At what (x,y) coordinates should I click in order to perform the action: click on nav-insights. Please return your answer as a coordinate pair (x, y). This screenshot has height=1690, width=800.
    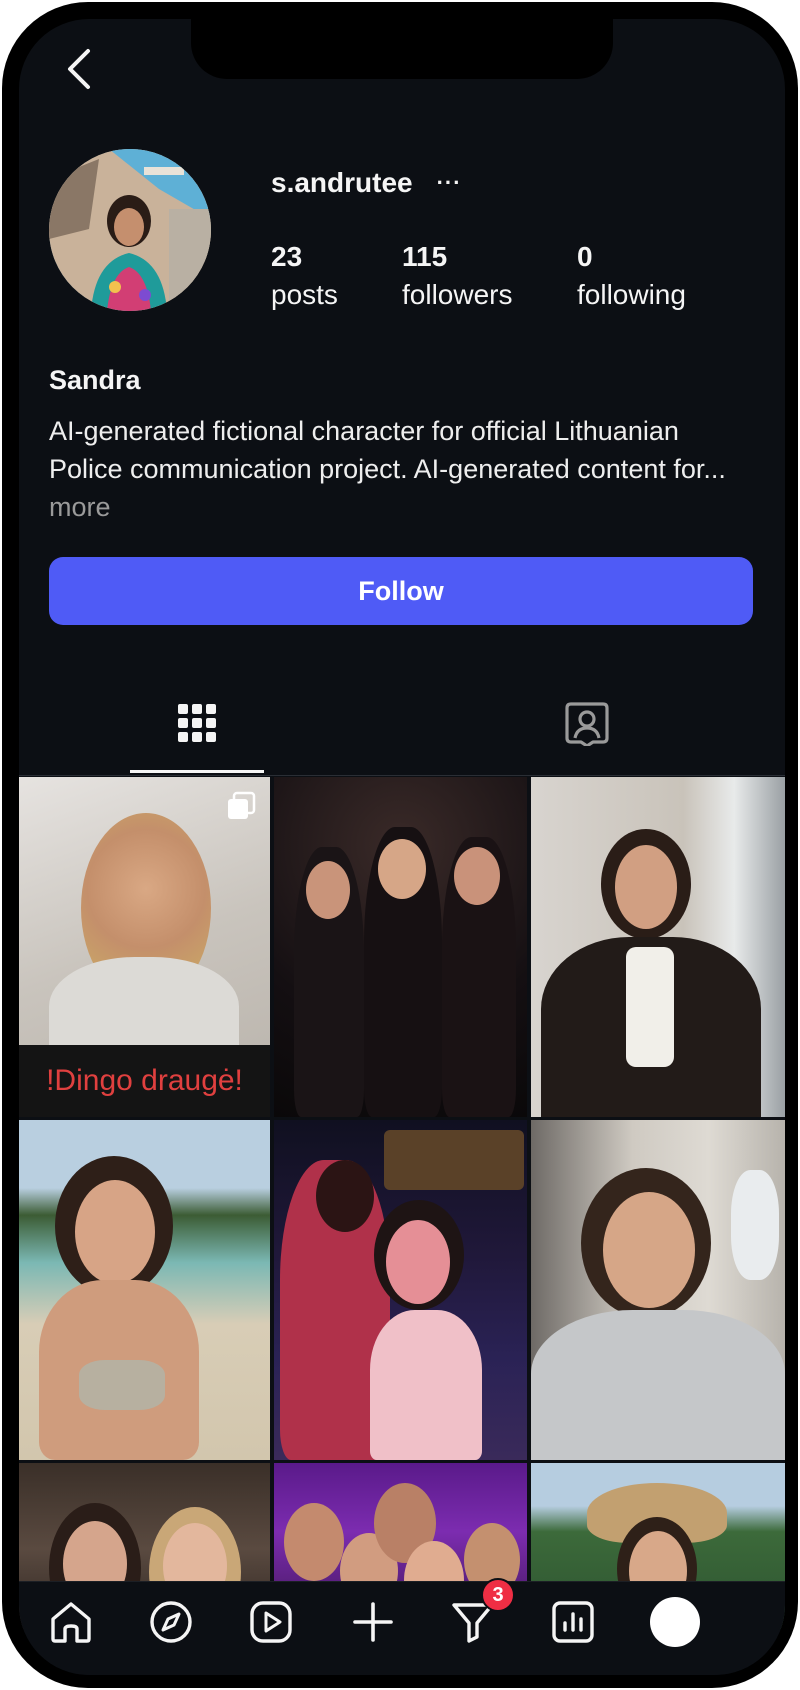
    Looking at the image, I should click on (573, 1622).